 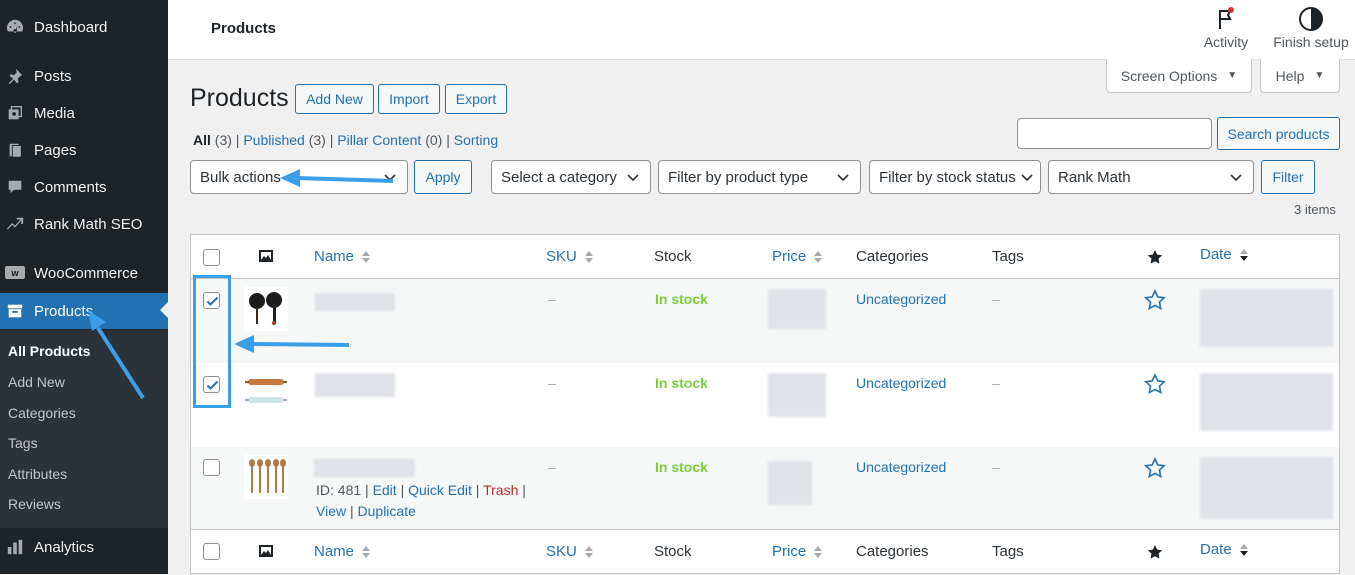 I want to click on annotation-arrows, so click(x=241, y=284).